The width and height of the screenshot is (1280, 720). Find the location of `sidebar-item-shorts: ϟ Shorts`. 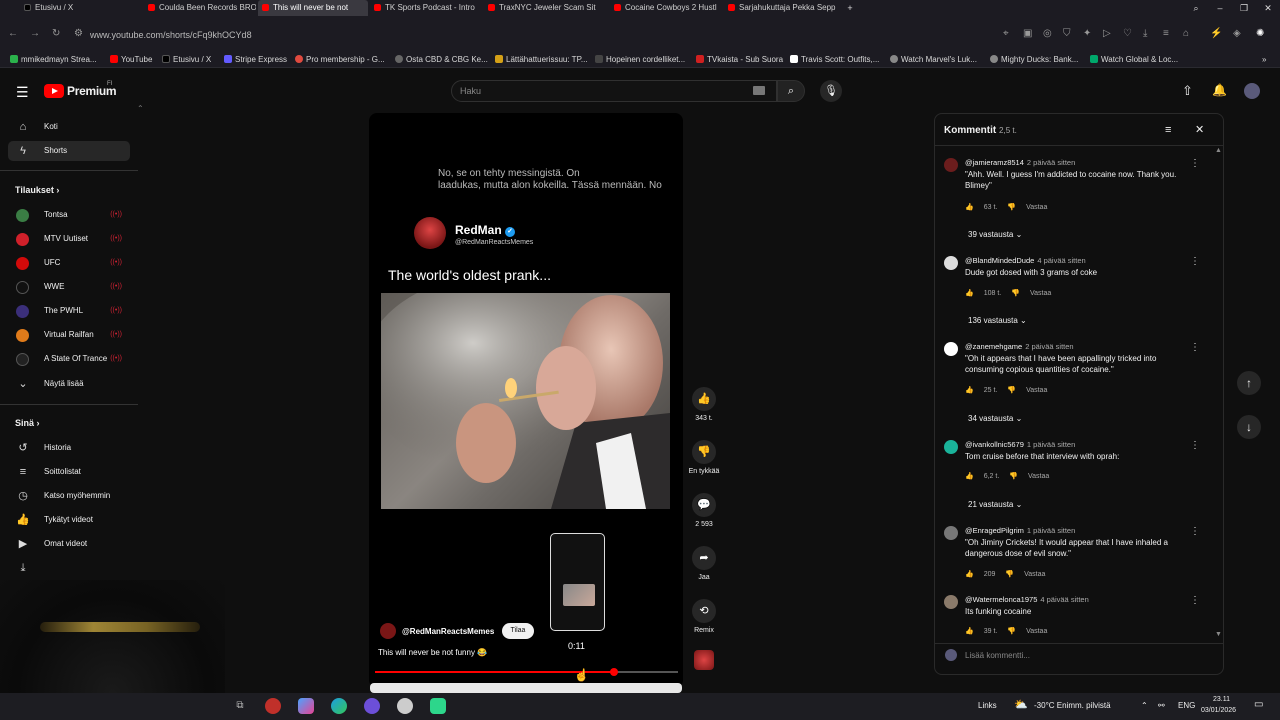

sidebar-item-shorts: ϟ Shorts is located at coordinates (69, 151).